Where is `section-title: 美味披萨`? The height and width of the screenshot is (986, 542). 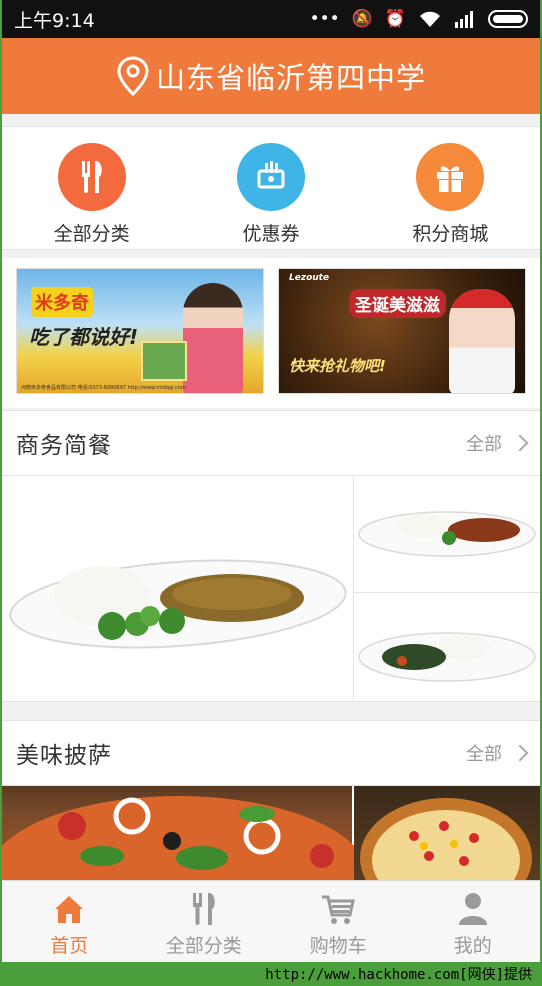
section-title: 美味披萨 is located at coordinates (64, 756).